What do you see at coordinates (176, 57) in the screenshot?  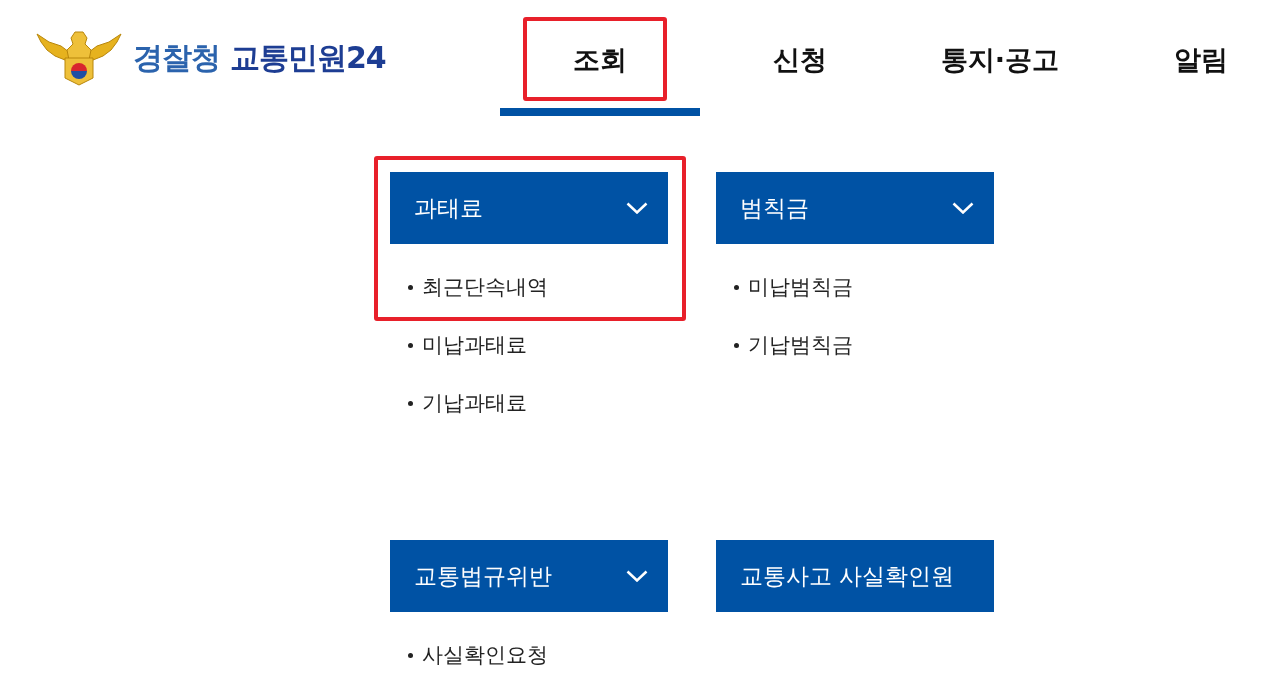 I see `logo-org-text: 경찰청` at bounding box center [176, 57].